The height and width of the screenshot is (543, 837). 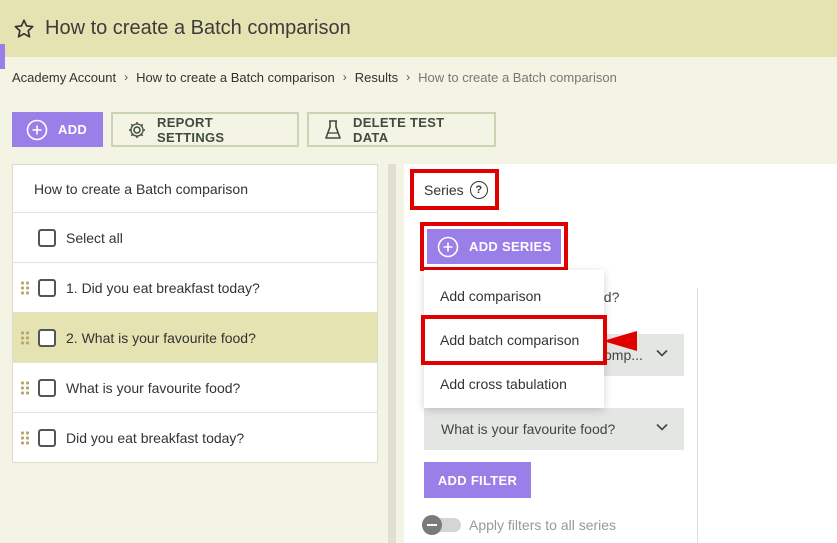 What do you see at coordinates (137, 130) in the screenshot?
I see `gear-icon` at bounding box center [137, 130].